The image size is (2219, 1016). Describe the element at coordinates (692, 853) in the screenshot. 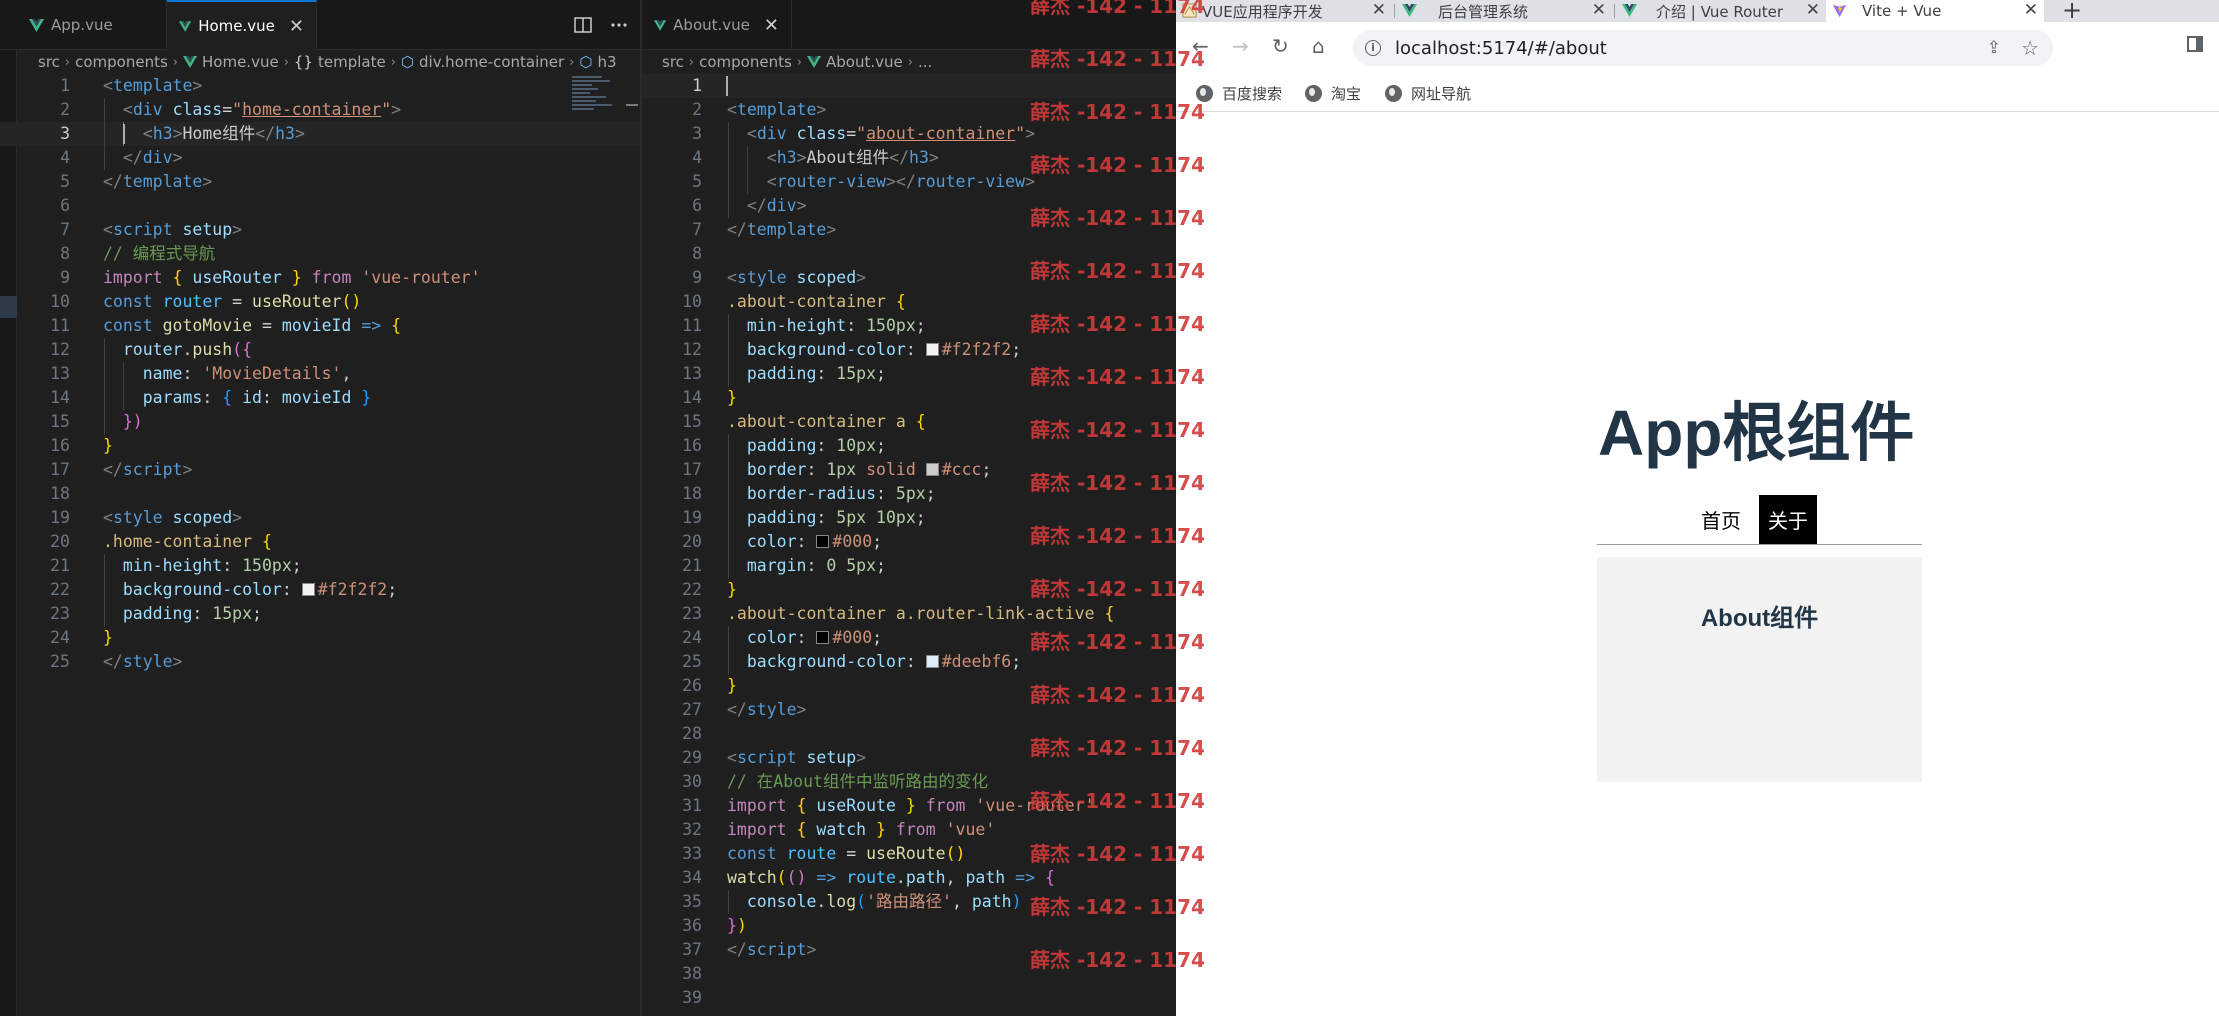

I see `line-number: 33` at that location.